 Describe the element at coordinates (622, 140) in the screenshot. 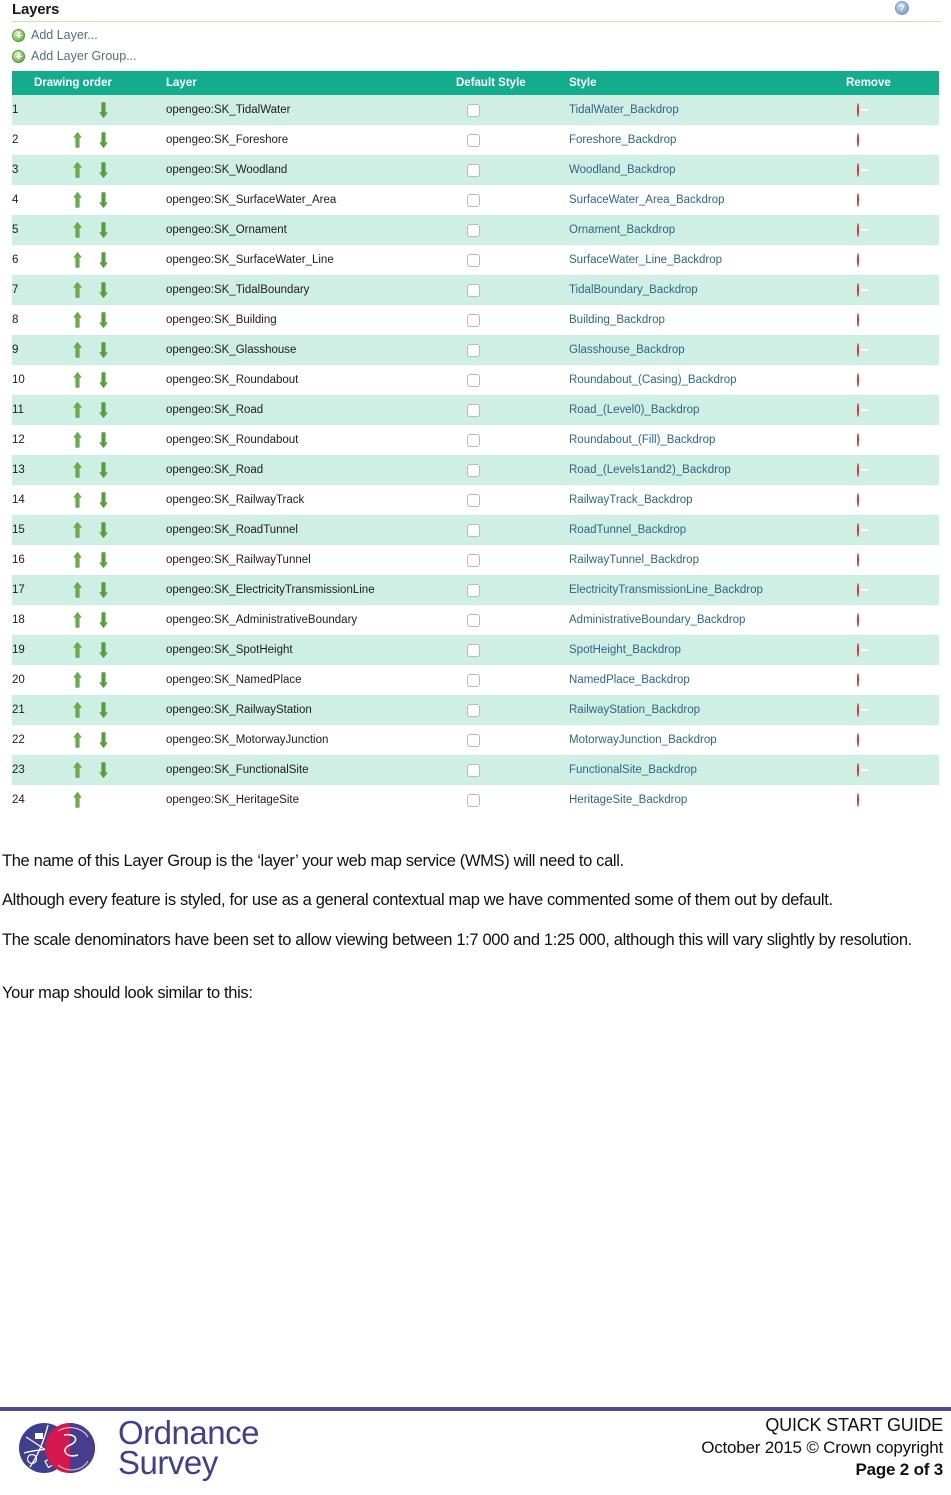

I see `style-link: Foreshore_Backdrop` at that location.